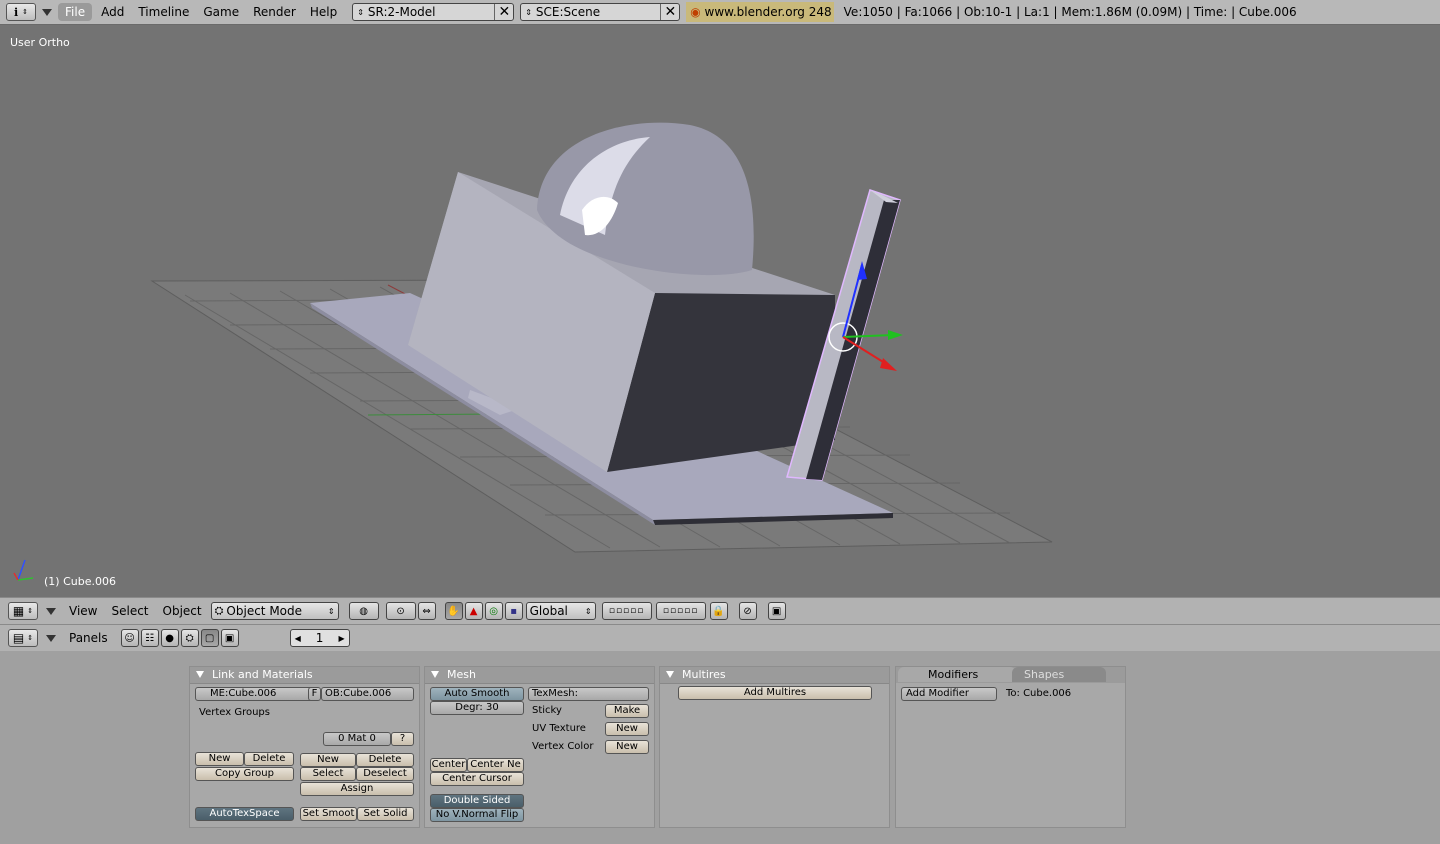  What do you see at coordinates (539, 675) in the screenshot?
I see `panel-title: Mesh` at bounding box center [539, 675].